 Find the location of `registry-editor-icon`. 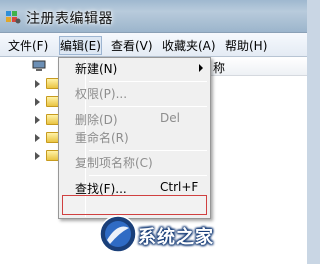

registry-editor-icon is located at coordinates (13, 17).